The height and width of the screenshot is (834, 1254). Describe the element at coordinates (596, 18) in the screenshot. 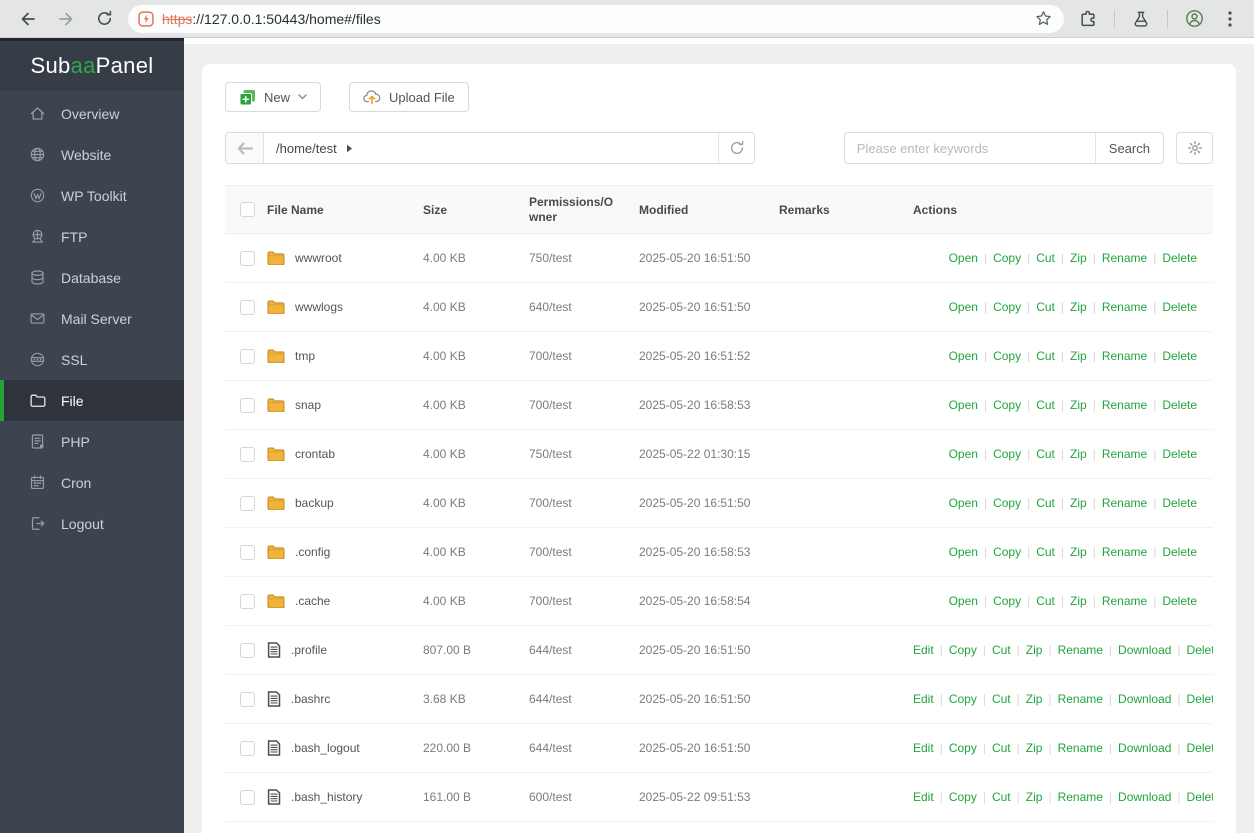

I see `address-bar: https://127.0.0.1:50443/home#/files` at that location.